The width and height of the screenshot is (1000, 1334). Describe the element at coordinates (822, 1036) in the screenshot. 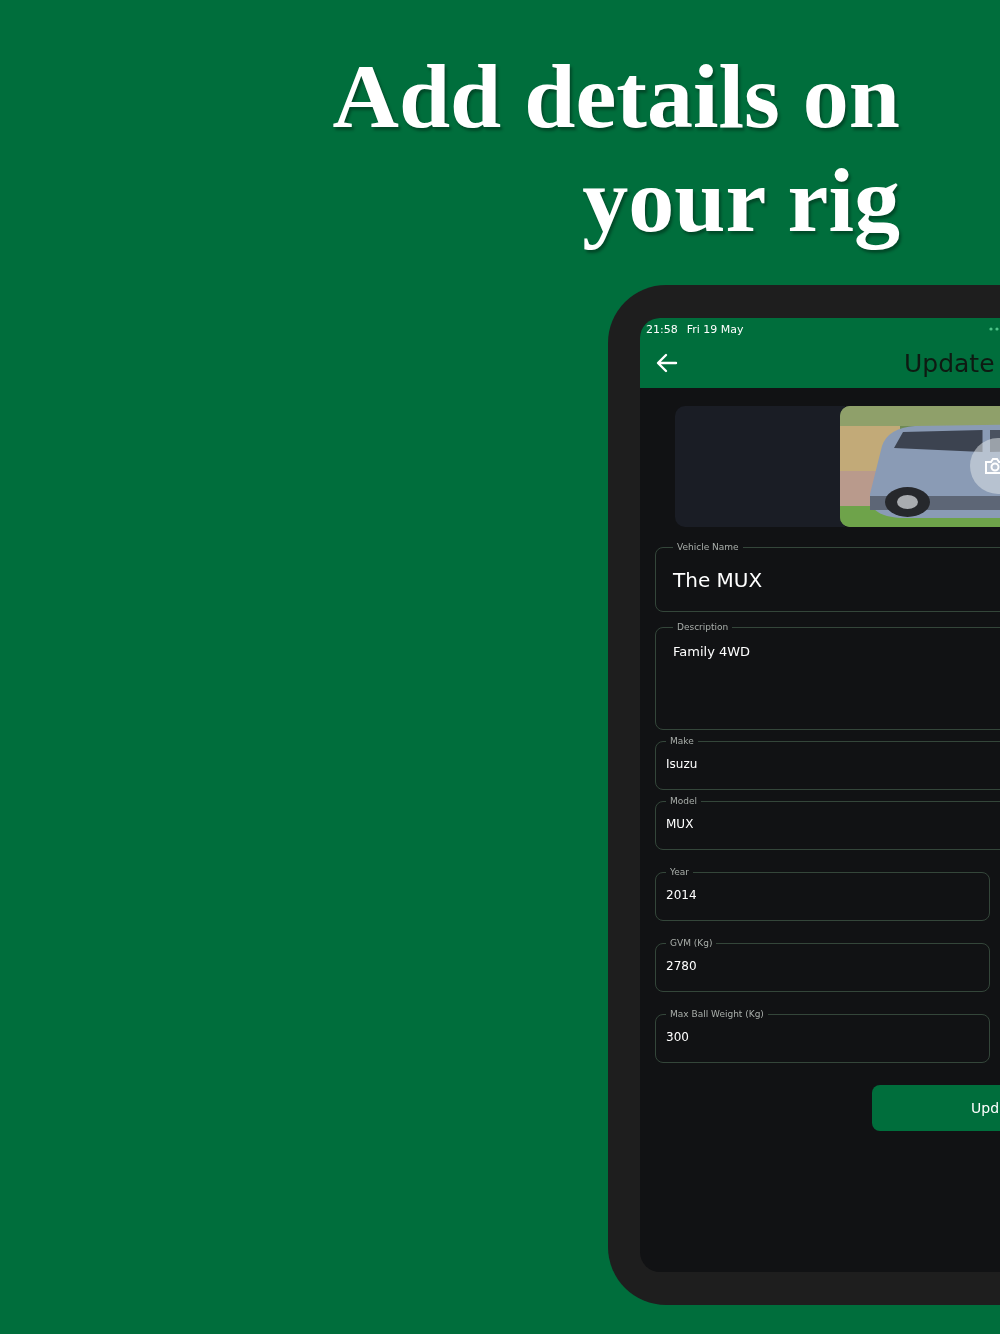

I see `input-field: Max Ball Weight (Kg) 300` at that location.